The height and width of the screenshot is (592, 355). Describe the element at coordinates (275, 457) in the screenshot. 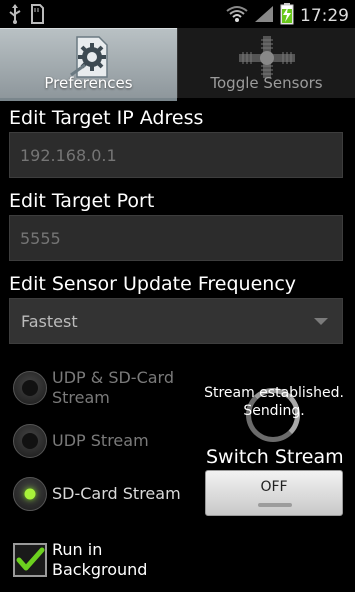

I see `switch-stream-label: Switch Stream` at that location.